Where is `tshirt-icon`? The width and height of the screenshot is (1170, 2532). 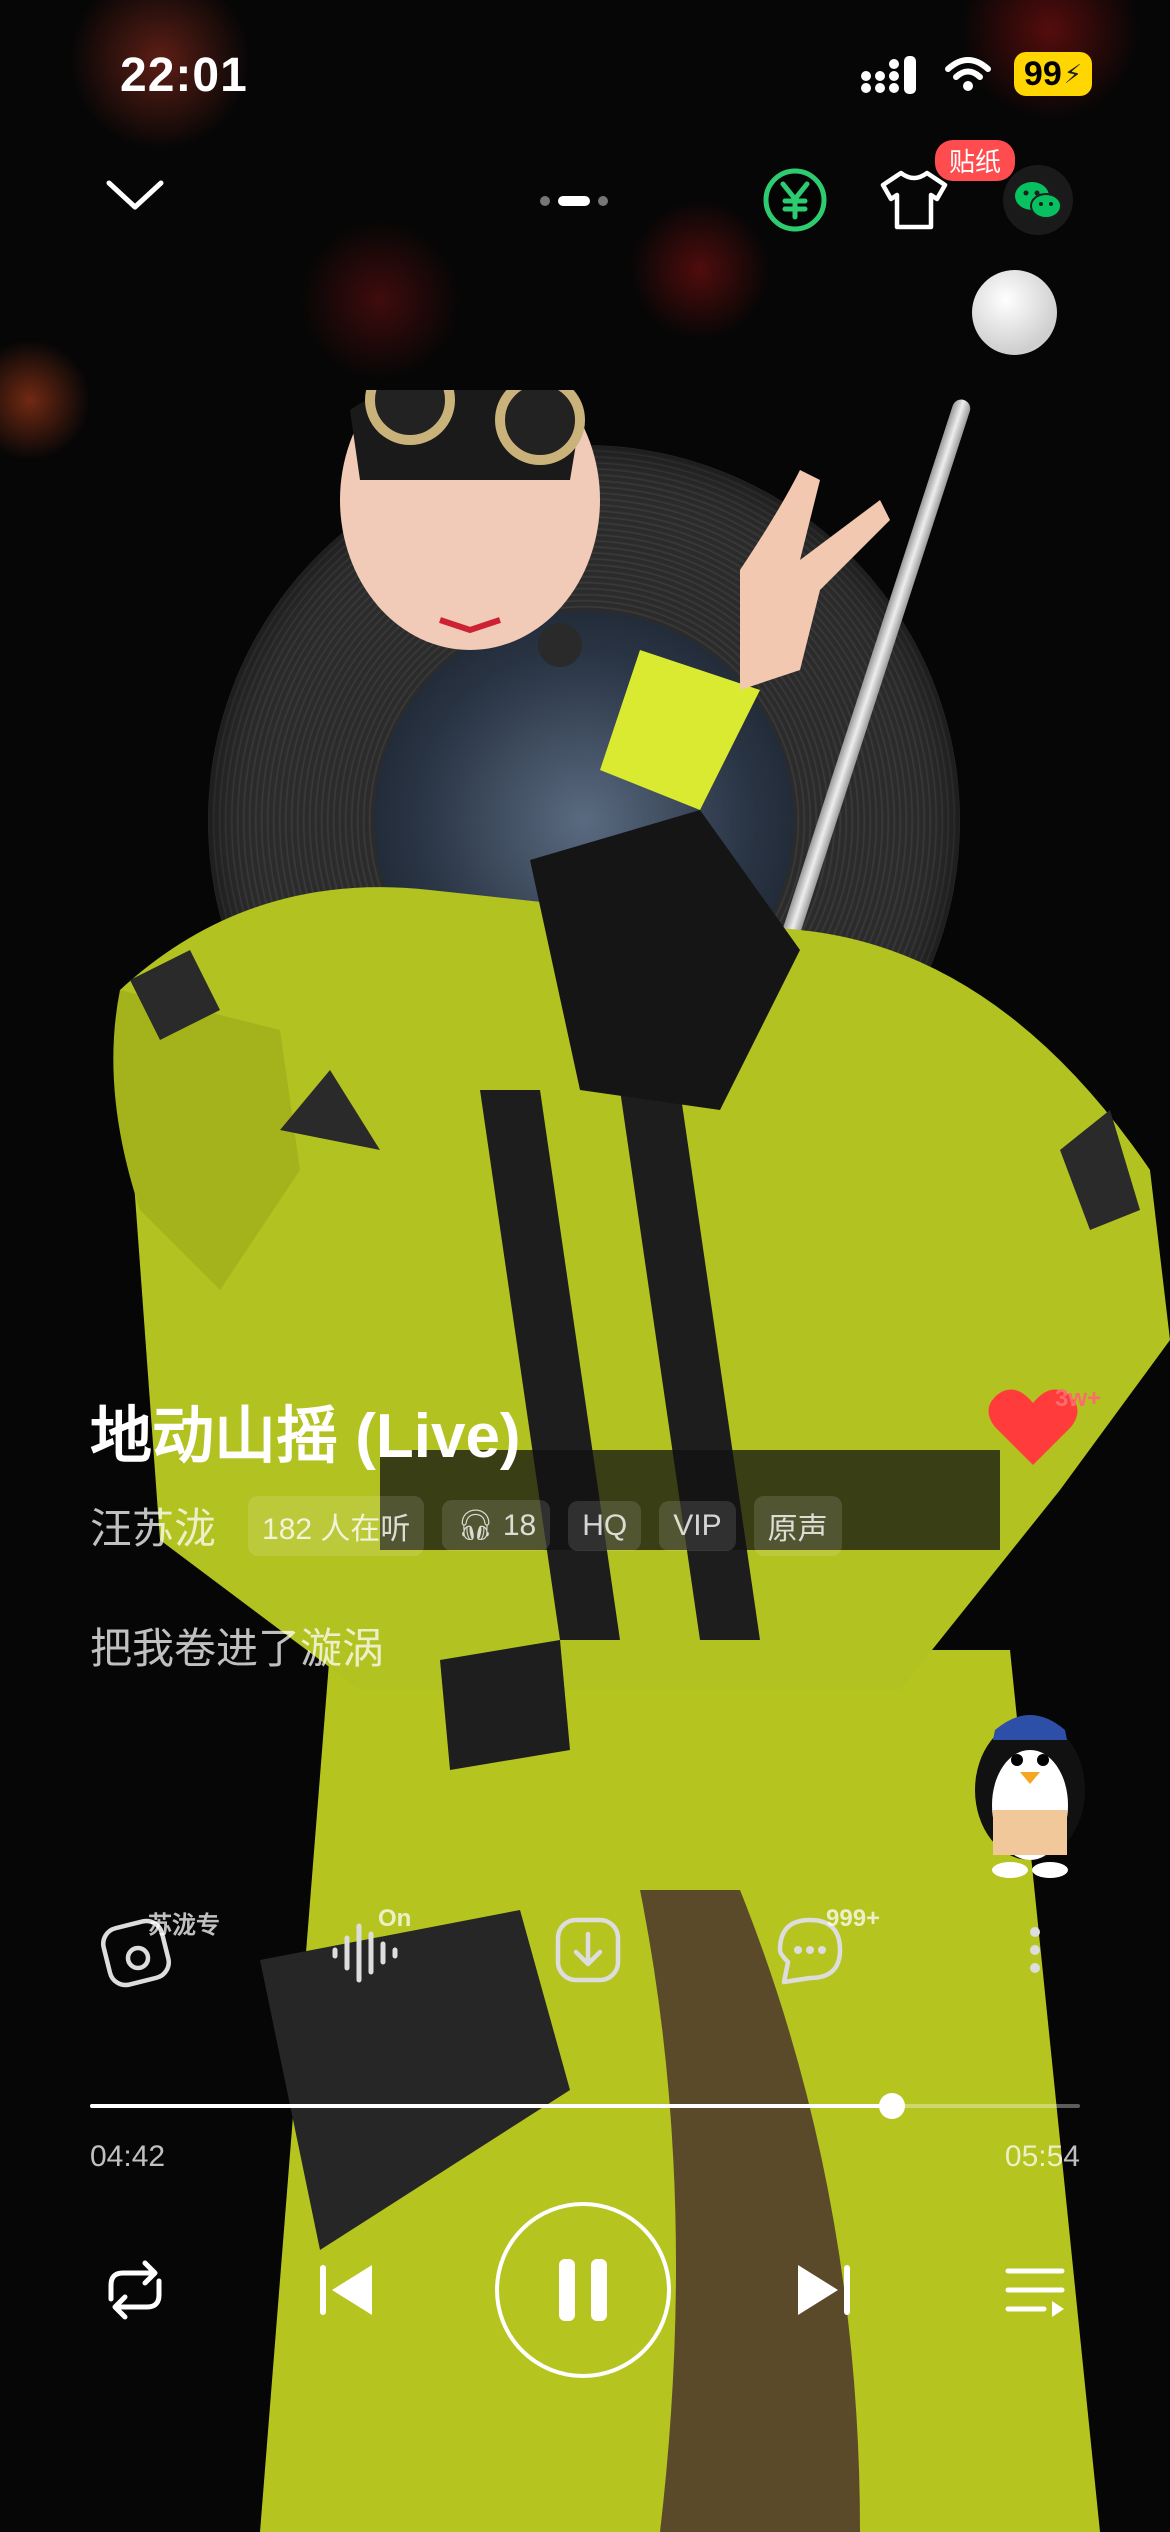 tshirt-icon is located at coordinates (914, 200).